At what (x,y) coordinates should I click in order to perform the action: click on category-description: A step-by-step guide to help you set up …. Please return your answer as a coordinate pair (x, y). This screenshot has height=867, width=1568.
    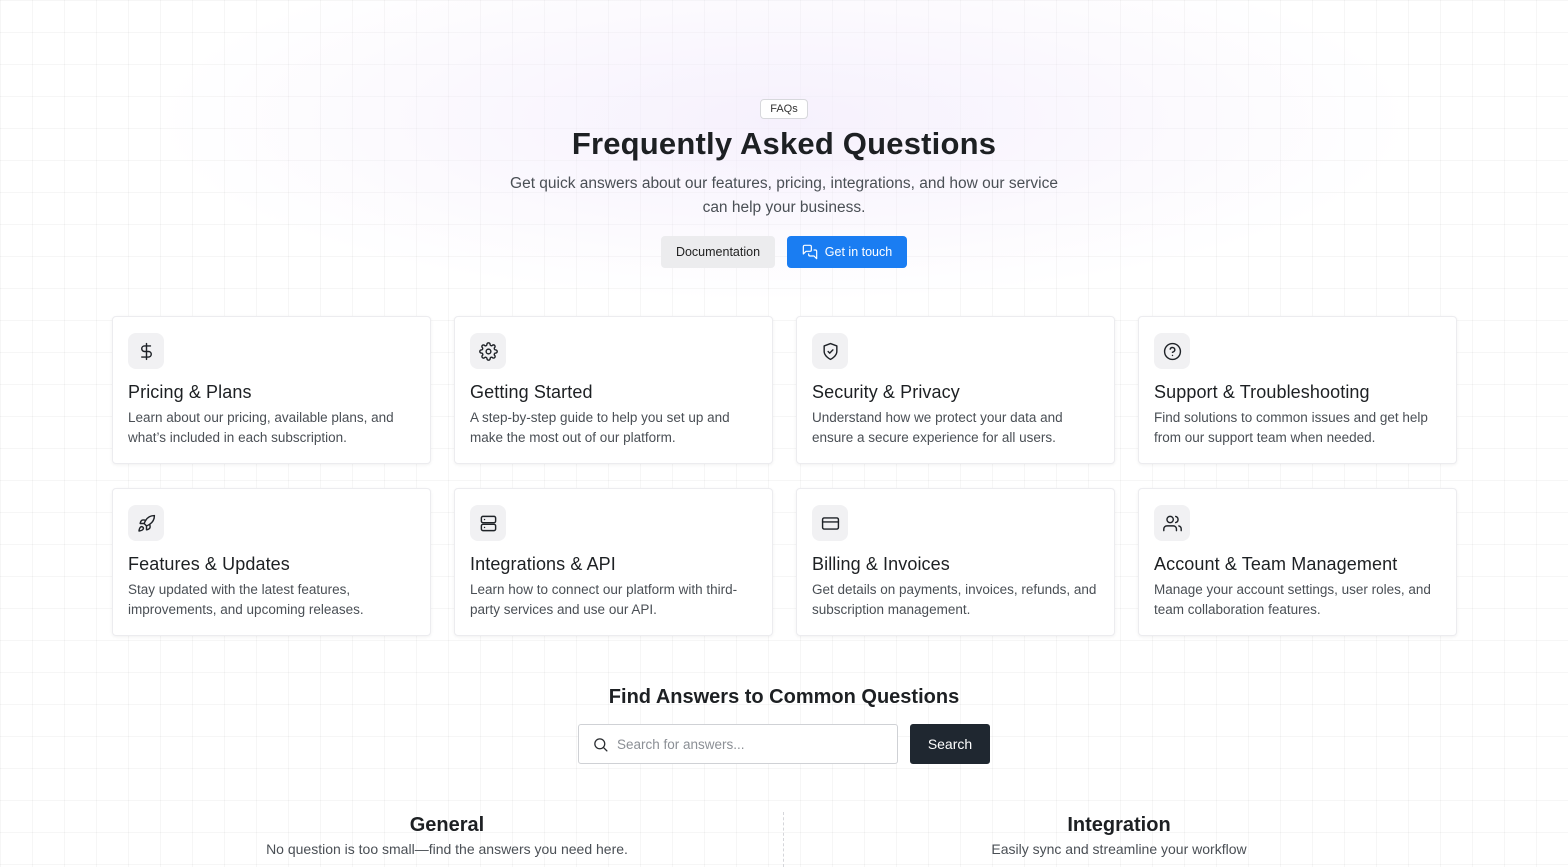
    Looking at the image, I should click on (600, 427).